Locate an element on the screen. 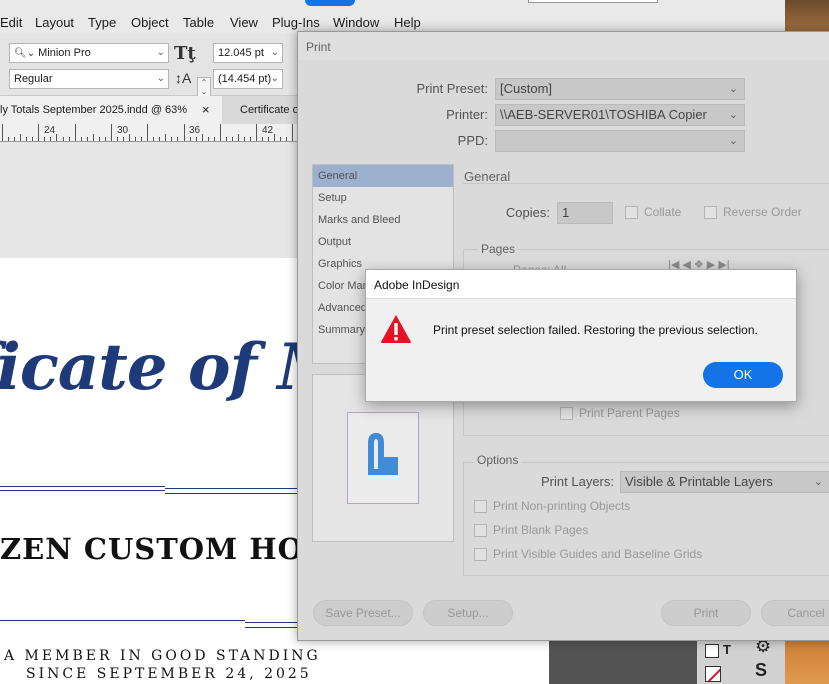 The height and width of the screenshot is (684, 829). menu-view: View is located at coordinates (244, 22).